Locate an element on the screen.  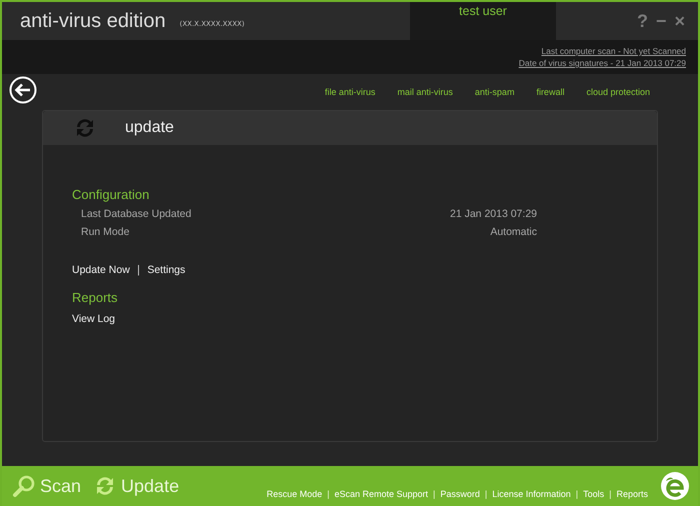
window-control: ? is located at coordinates (642, 21).